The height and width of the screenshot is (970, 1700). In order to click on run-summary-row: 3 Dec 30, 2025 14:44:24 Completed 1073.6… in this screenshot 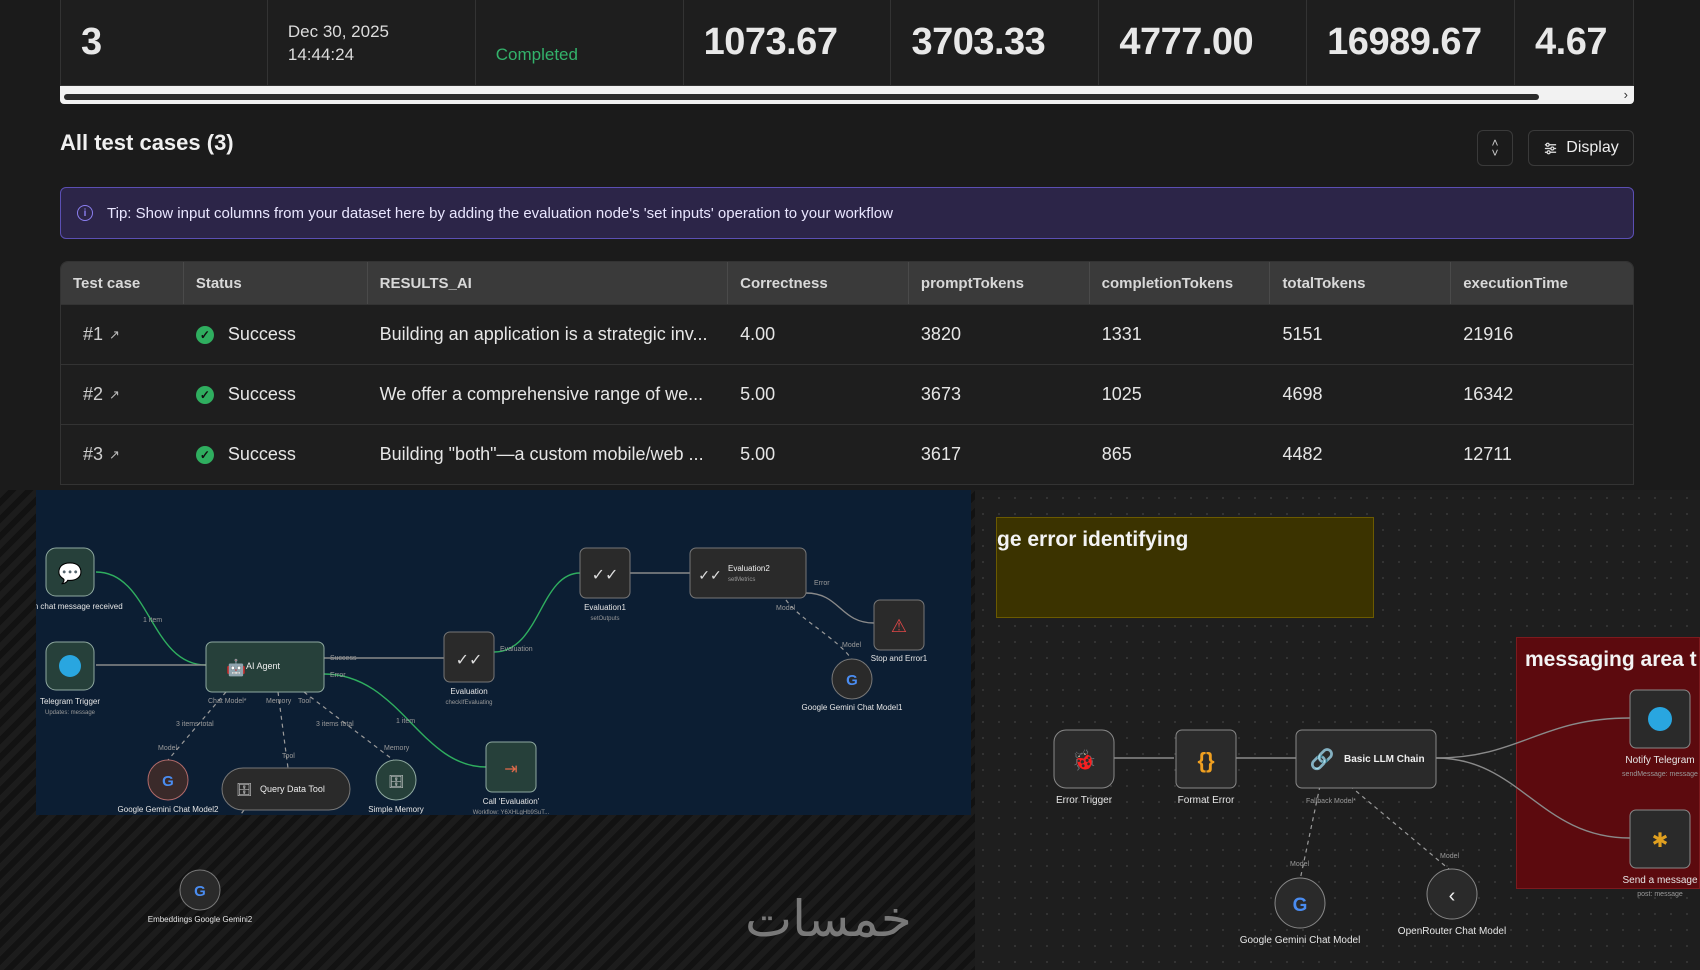, I will do `click(847, 43)`.